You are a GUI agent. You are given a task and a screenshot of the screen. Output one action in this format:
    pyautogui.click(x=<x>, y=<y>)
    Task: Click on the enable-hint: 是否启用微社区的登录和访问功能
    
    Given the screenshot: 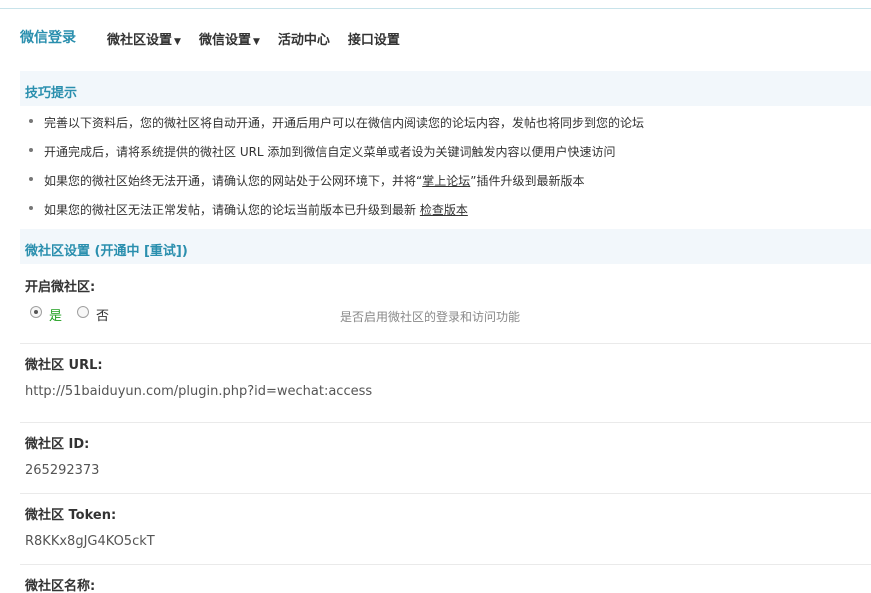 What is the action you would take?
    pyautogui.click(x=430, y=317)
    